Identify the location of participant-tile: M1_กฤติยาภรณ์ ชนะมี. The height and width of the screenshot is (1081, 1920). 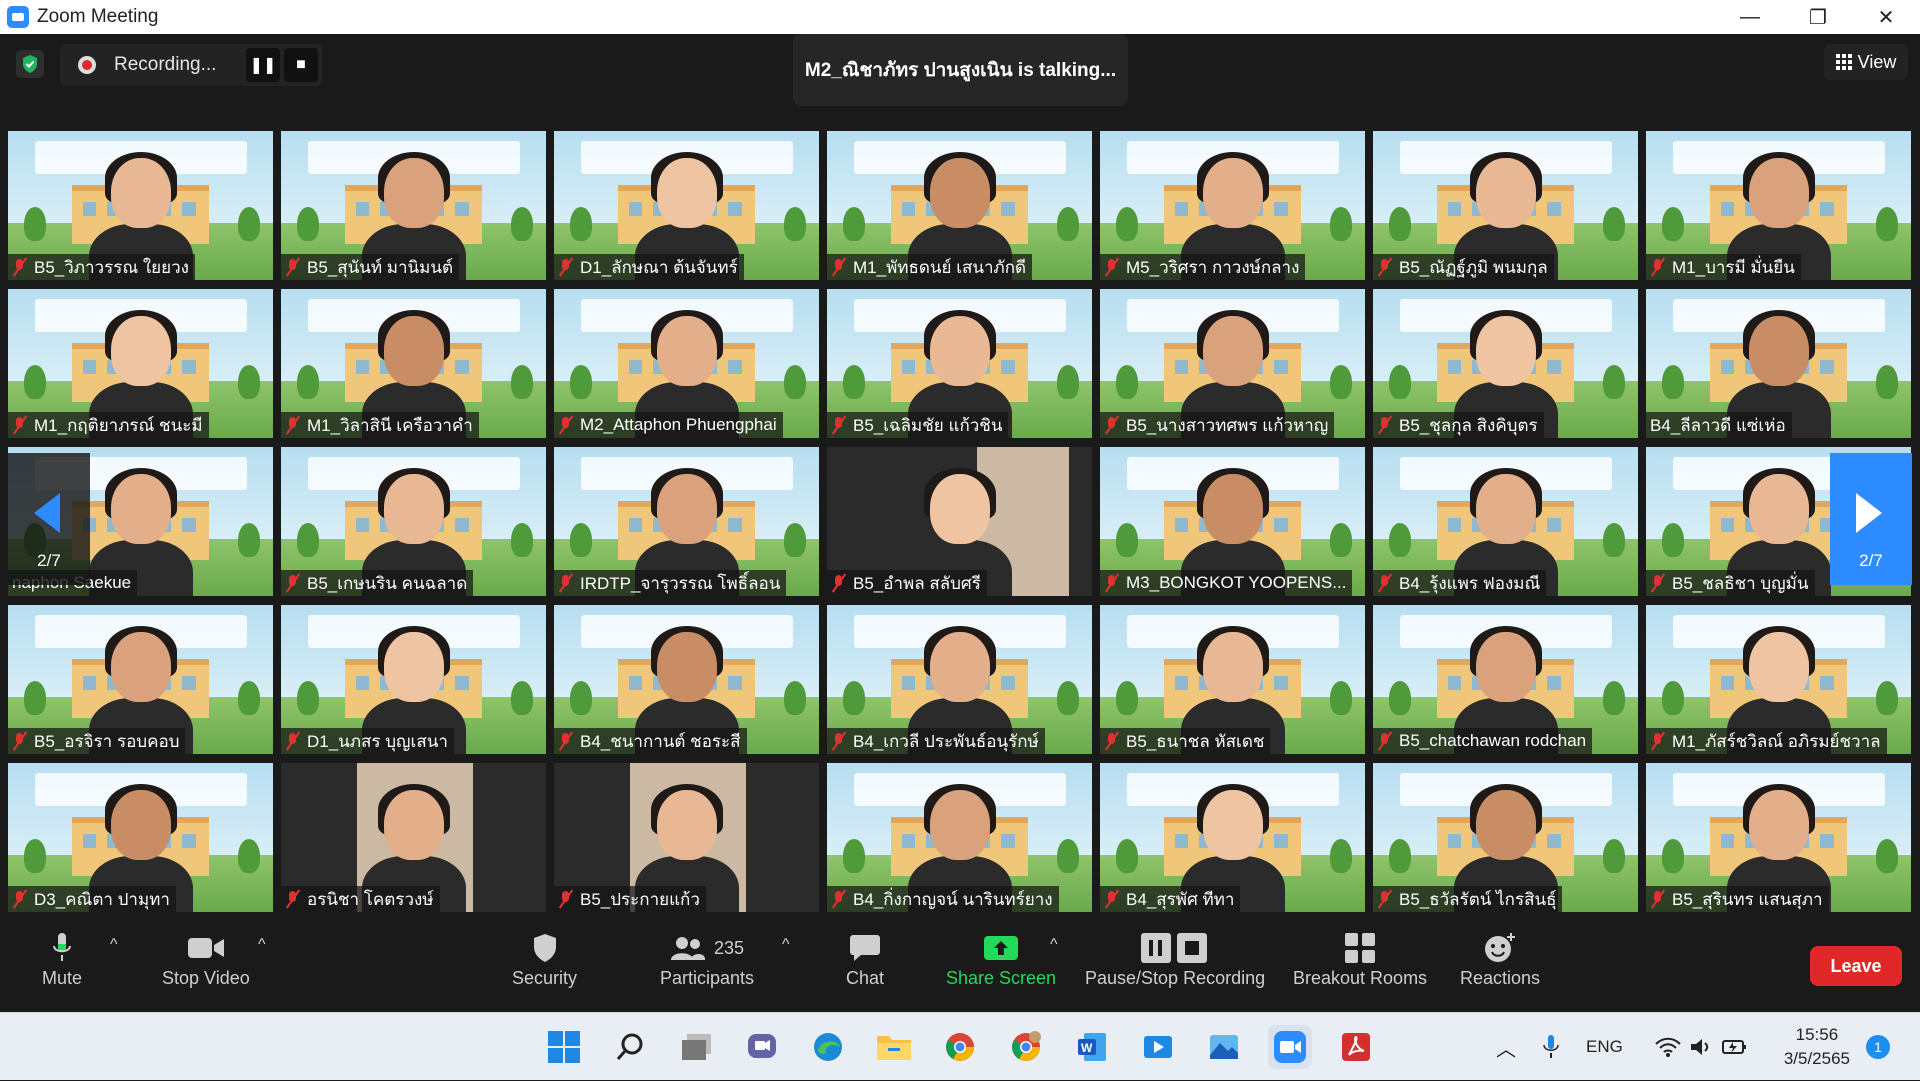
(140, 363).